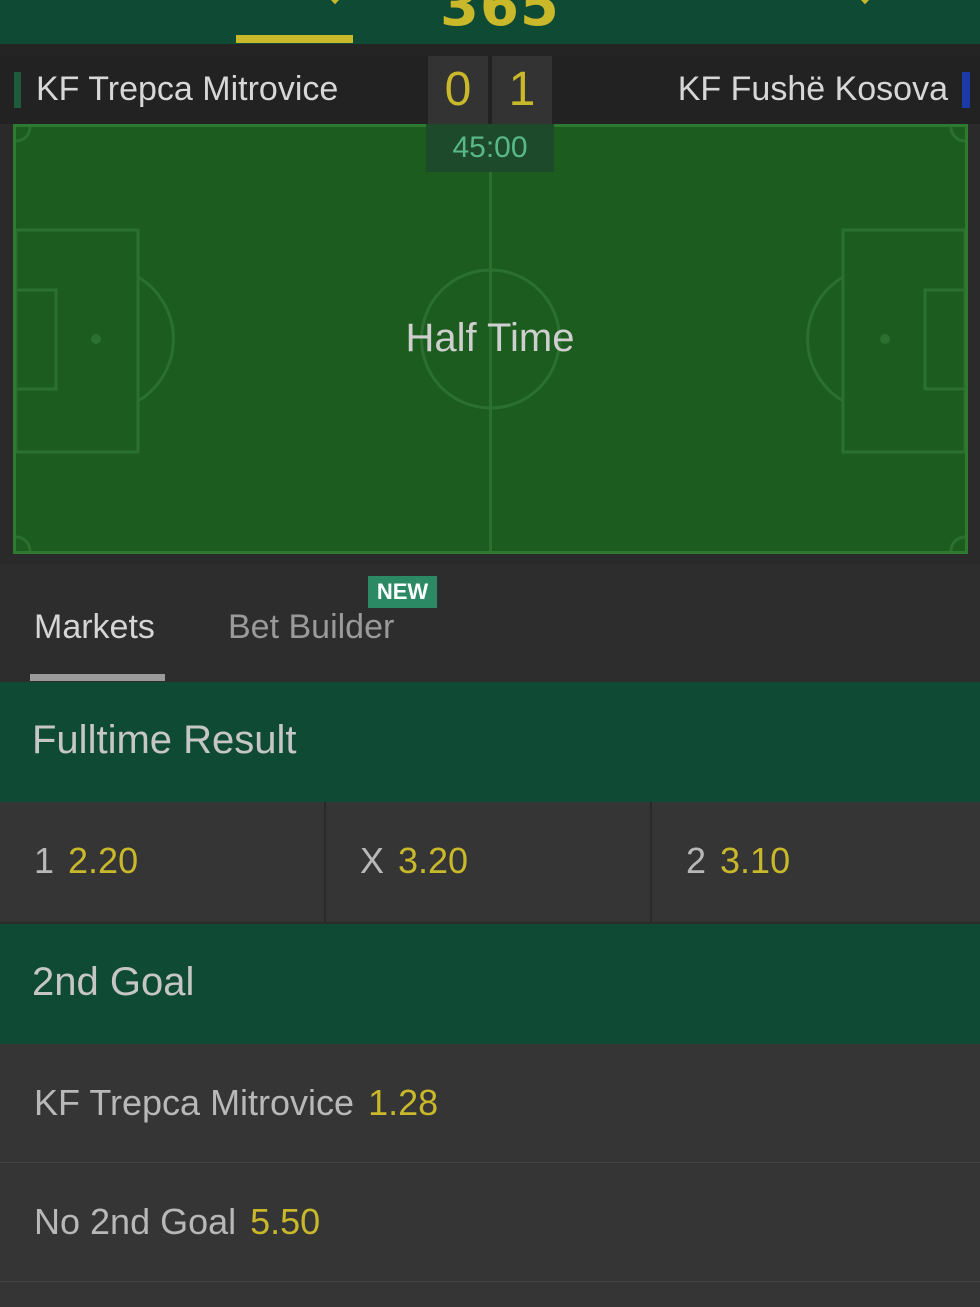  I want to click on tab-bet-builder: Bet Builder, so click(311, 627).